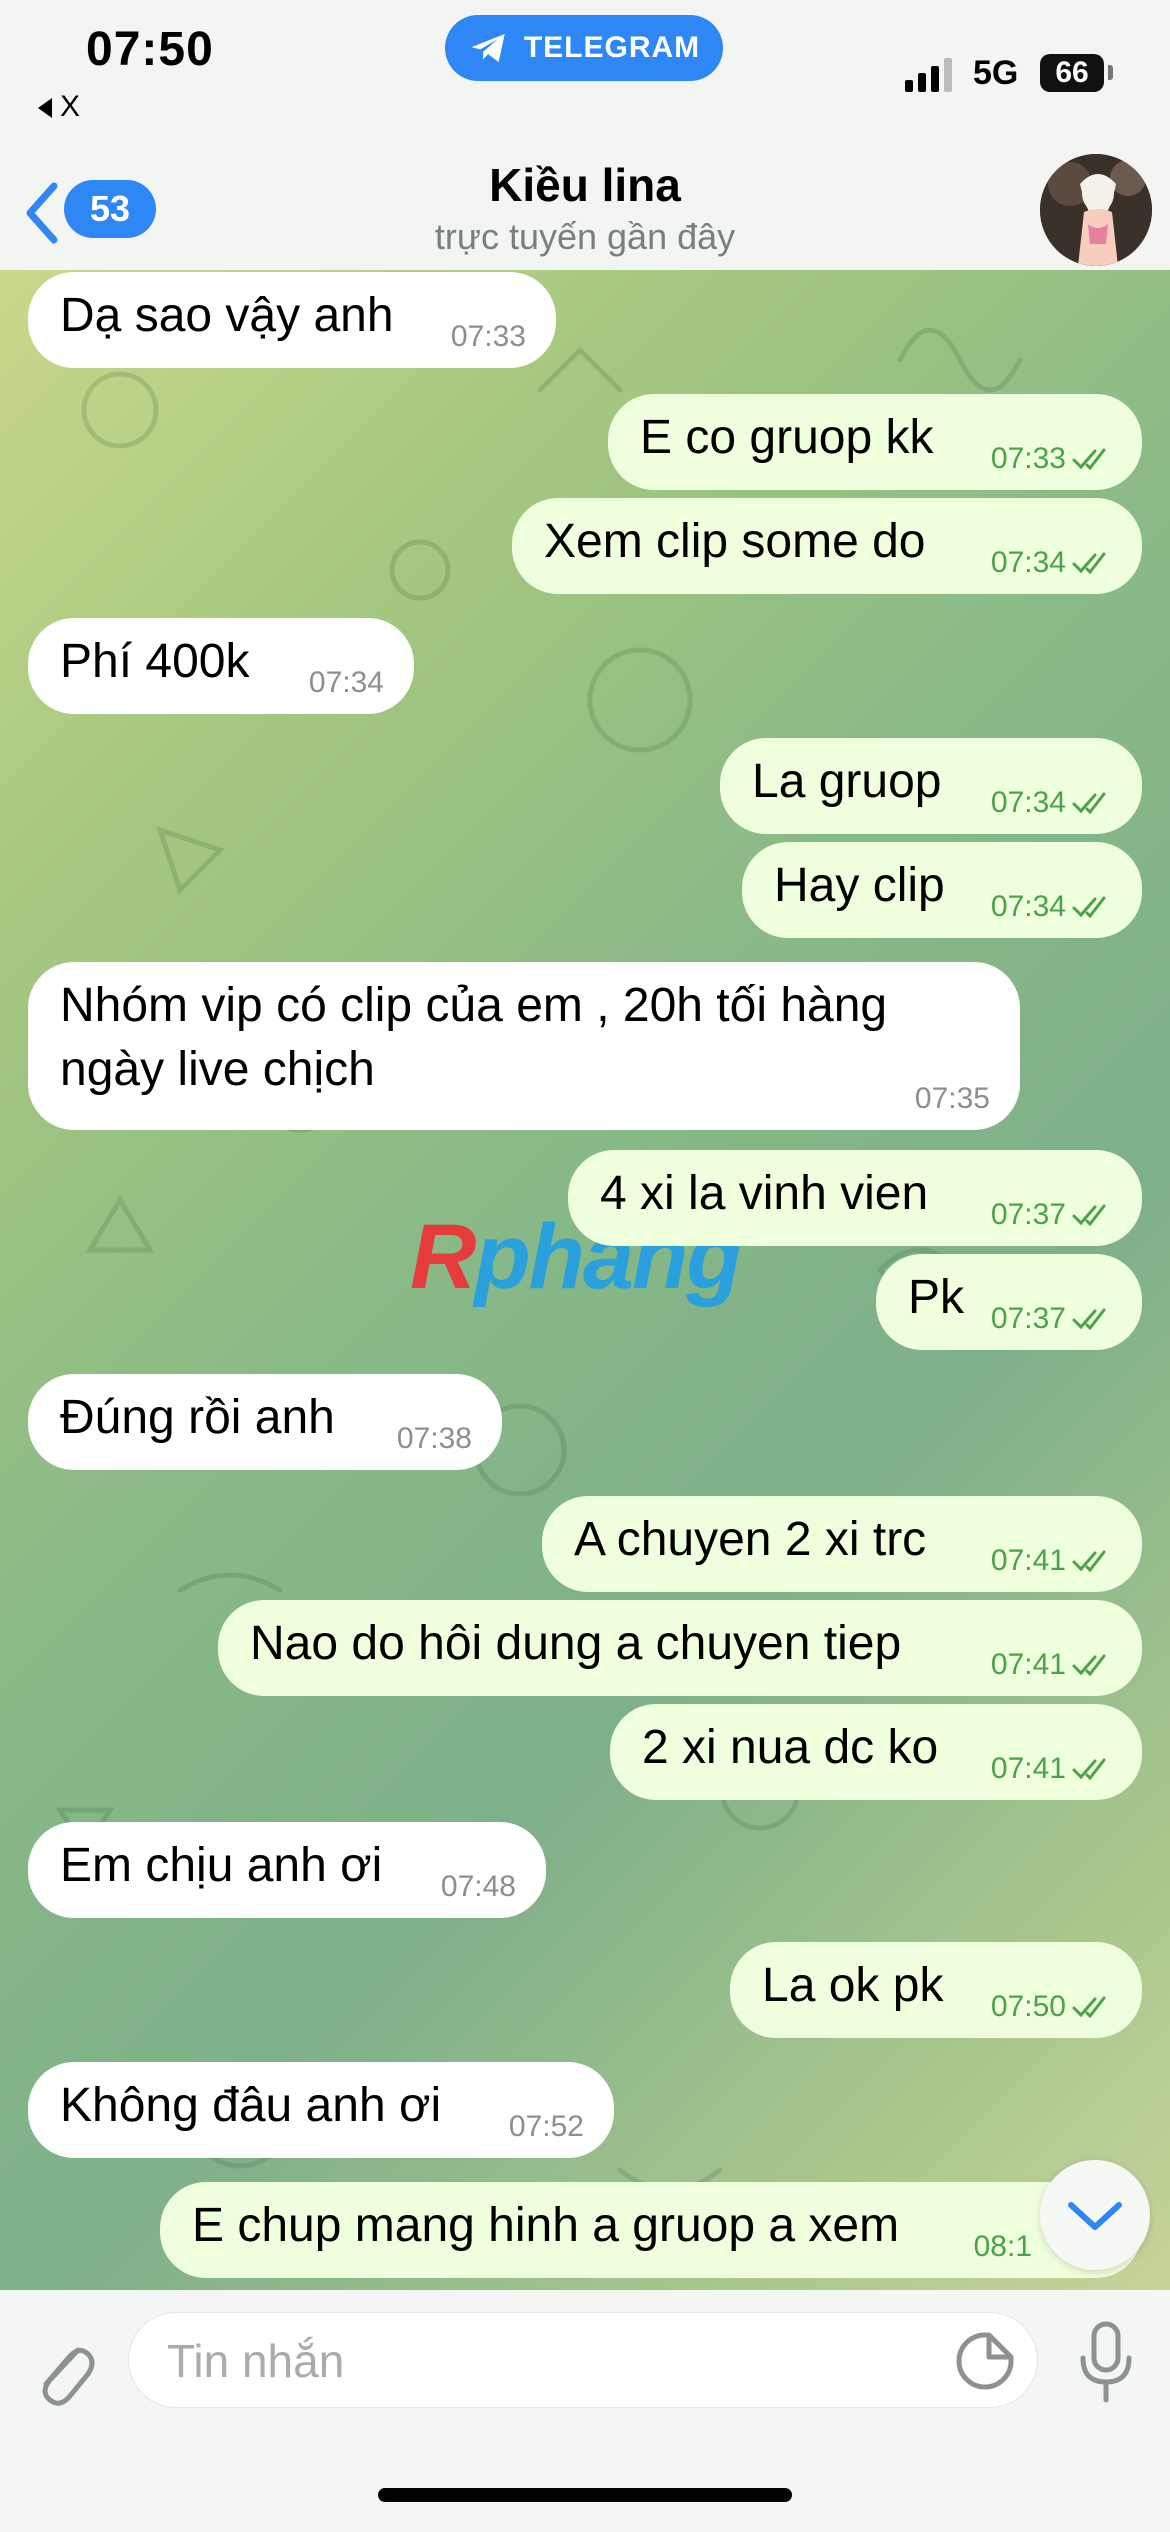 The height and width of the screenshot is (2532, 1170). Describe the element at coordinates (45, 108) in the screenshot. I see `back-triangle-icon` at that location.